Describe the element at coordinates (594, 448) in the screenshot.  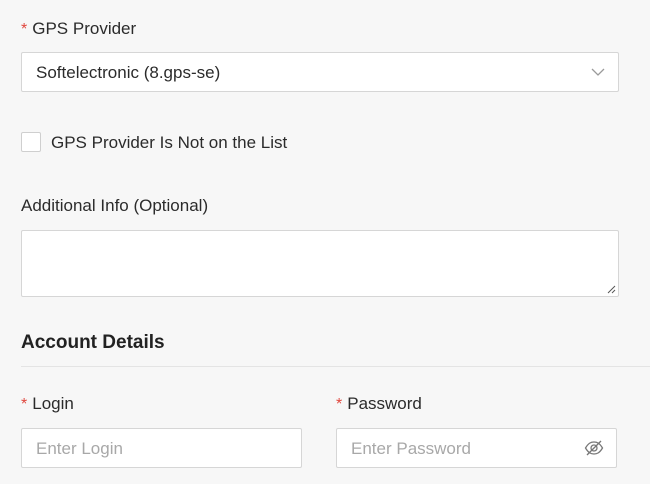
I see `eye-off-icon` at that location.